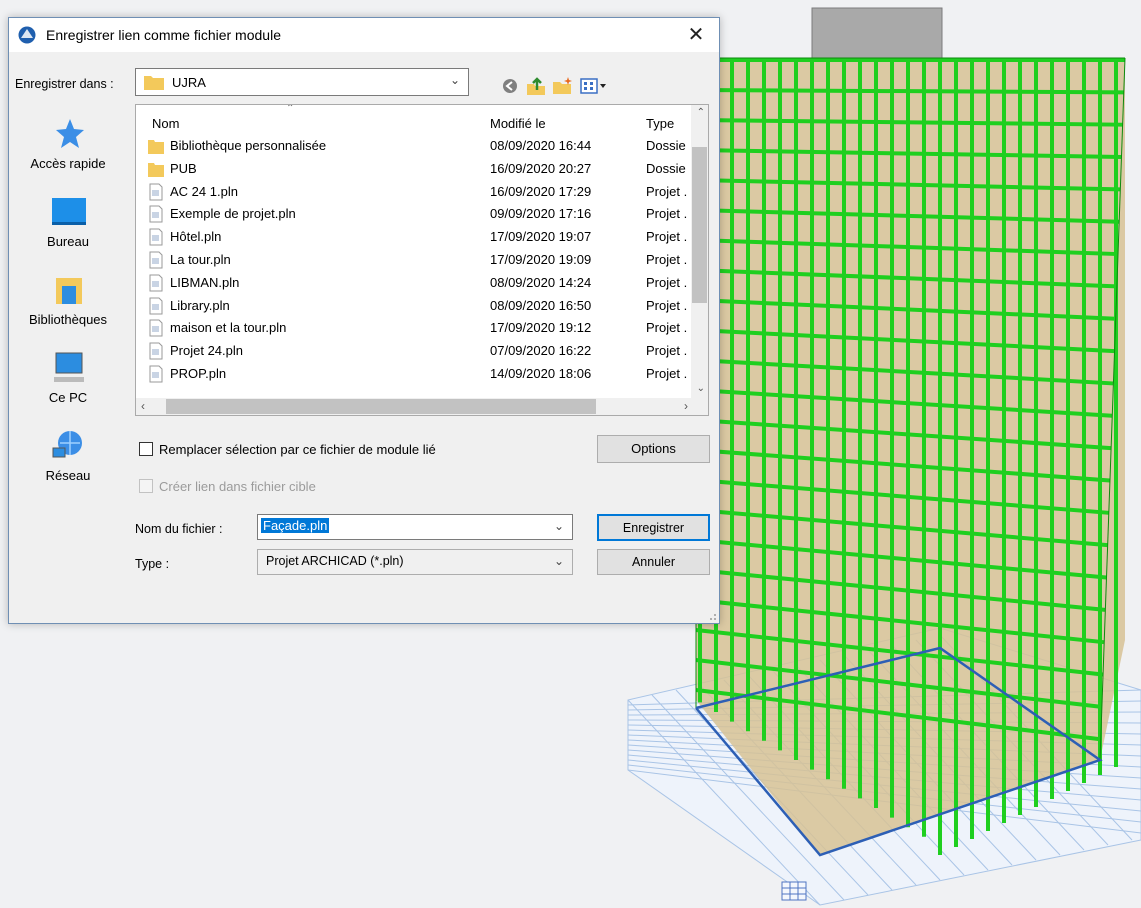  Describe the element at coordinates (416, 283) in the screenshot. I see `file-row: LIBMAN.pln 08/09/2020 14:24 Projet .` at that location.